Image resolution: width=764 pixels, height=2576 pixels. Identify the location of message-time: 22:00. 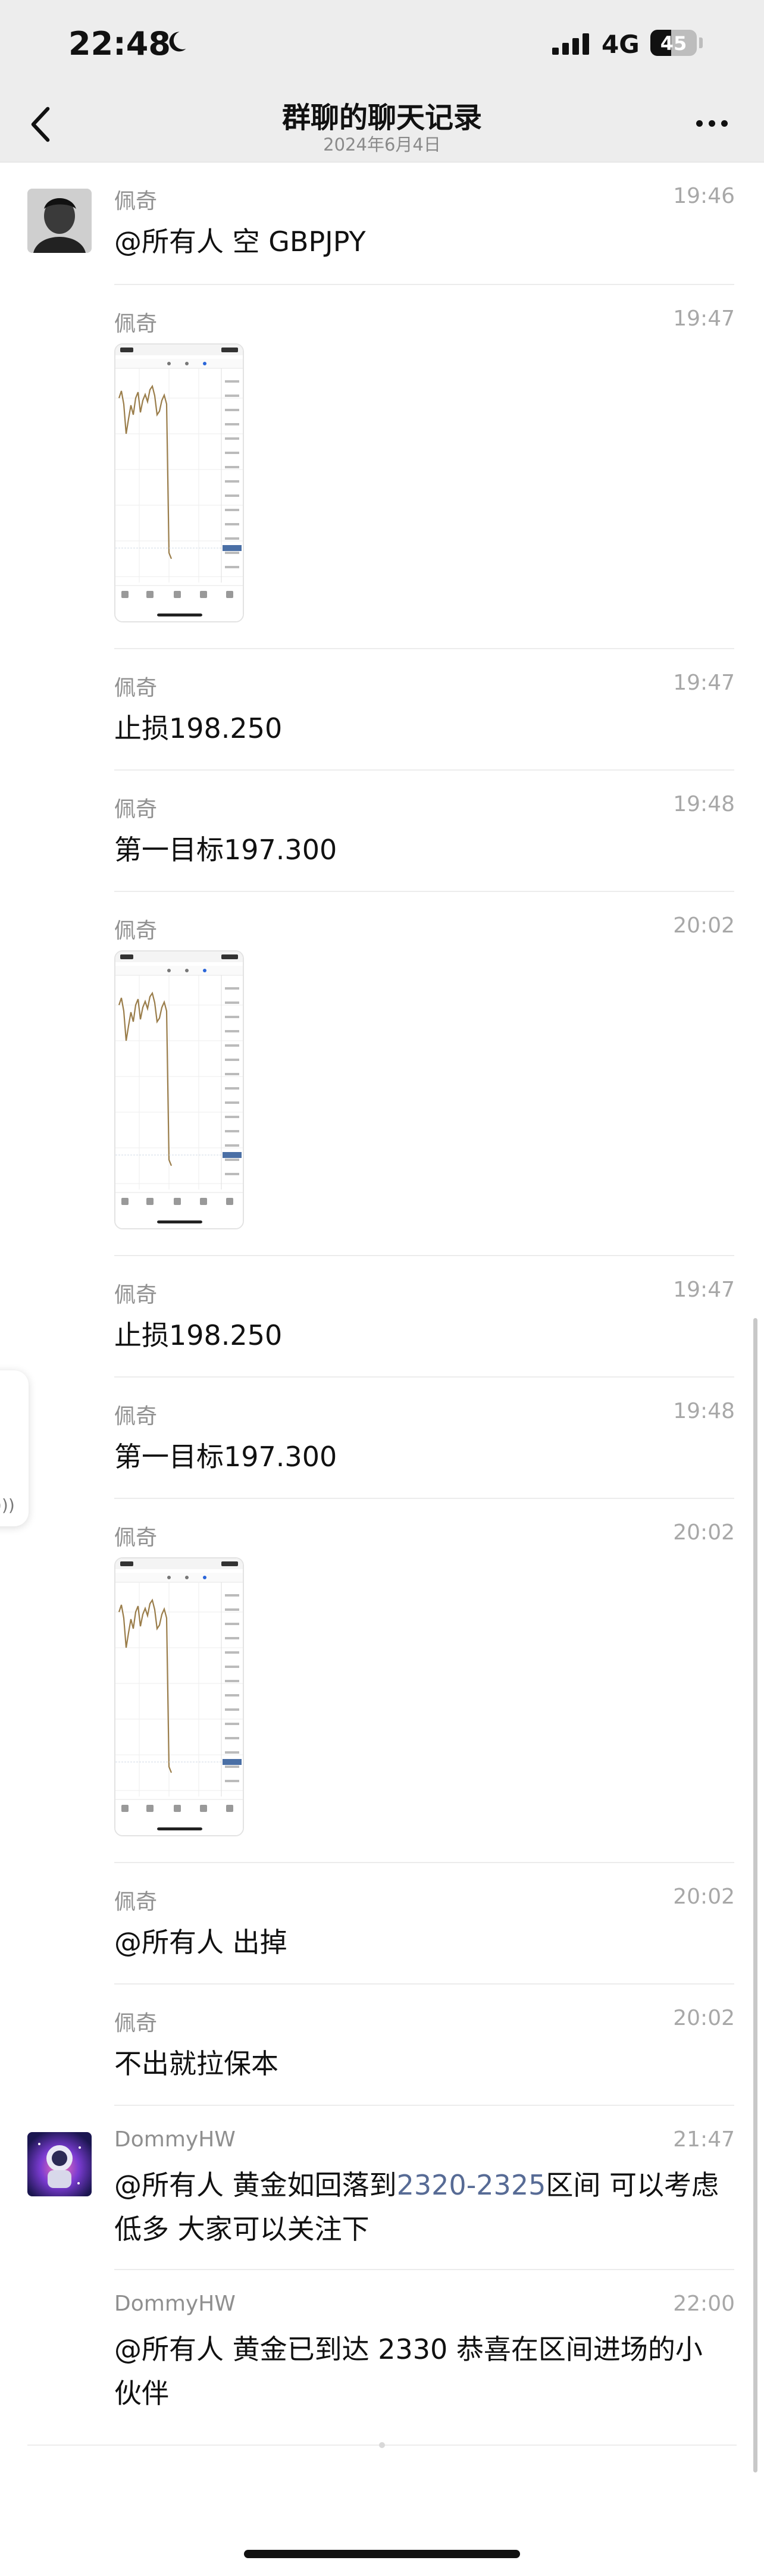
(704, 2304).